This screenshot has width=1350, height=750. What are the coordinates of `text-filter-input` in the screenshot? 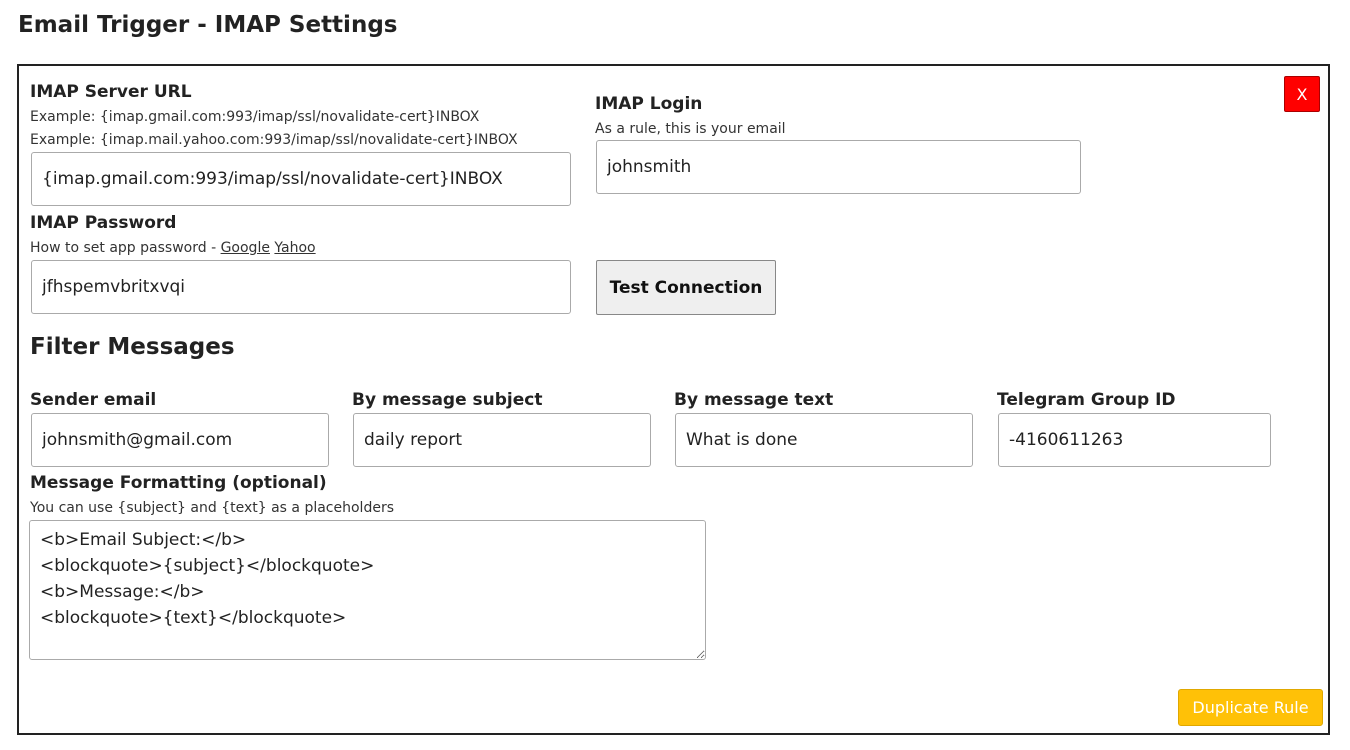 It's located at (824, 440).